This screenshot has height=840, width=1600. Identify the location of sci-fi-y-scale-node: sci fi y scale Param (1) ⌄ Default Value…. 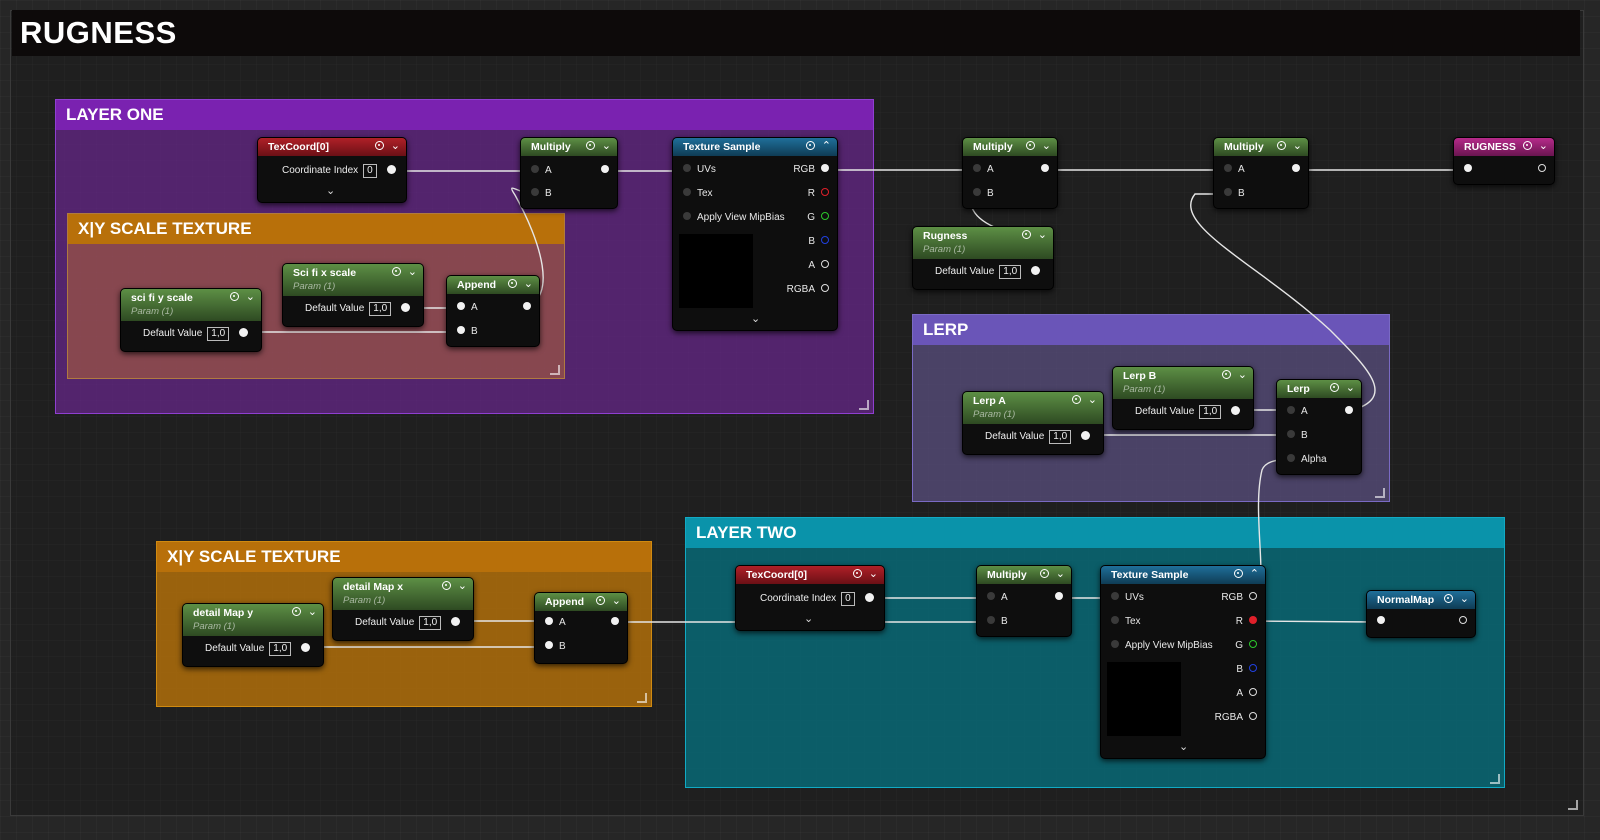
(191, 320).